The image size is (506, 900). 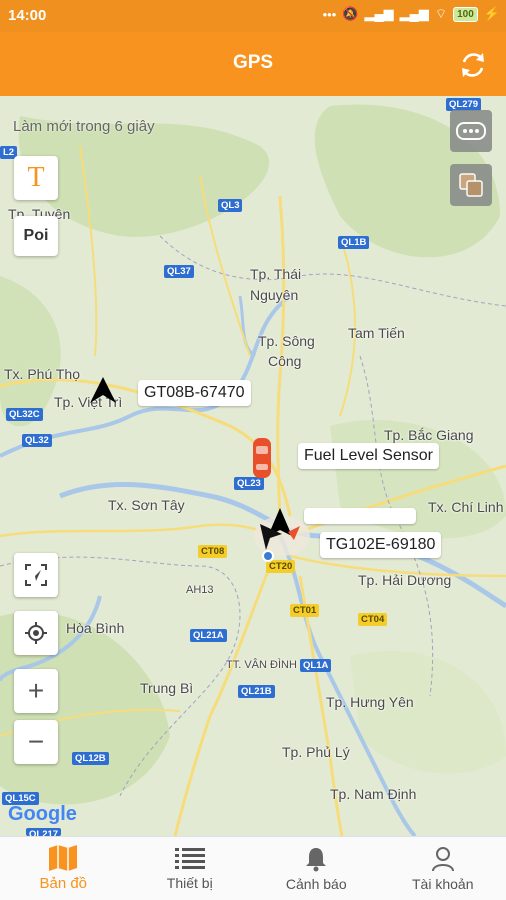 What do you see at coordinates (230, 205) in the screenshot?
I see `road-badge: QL3` at bounding box center [230, 205].